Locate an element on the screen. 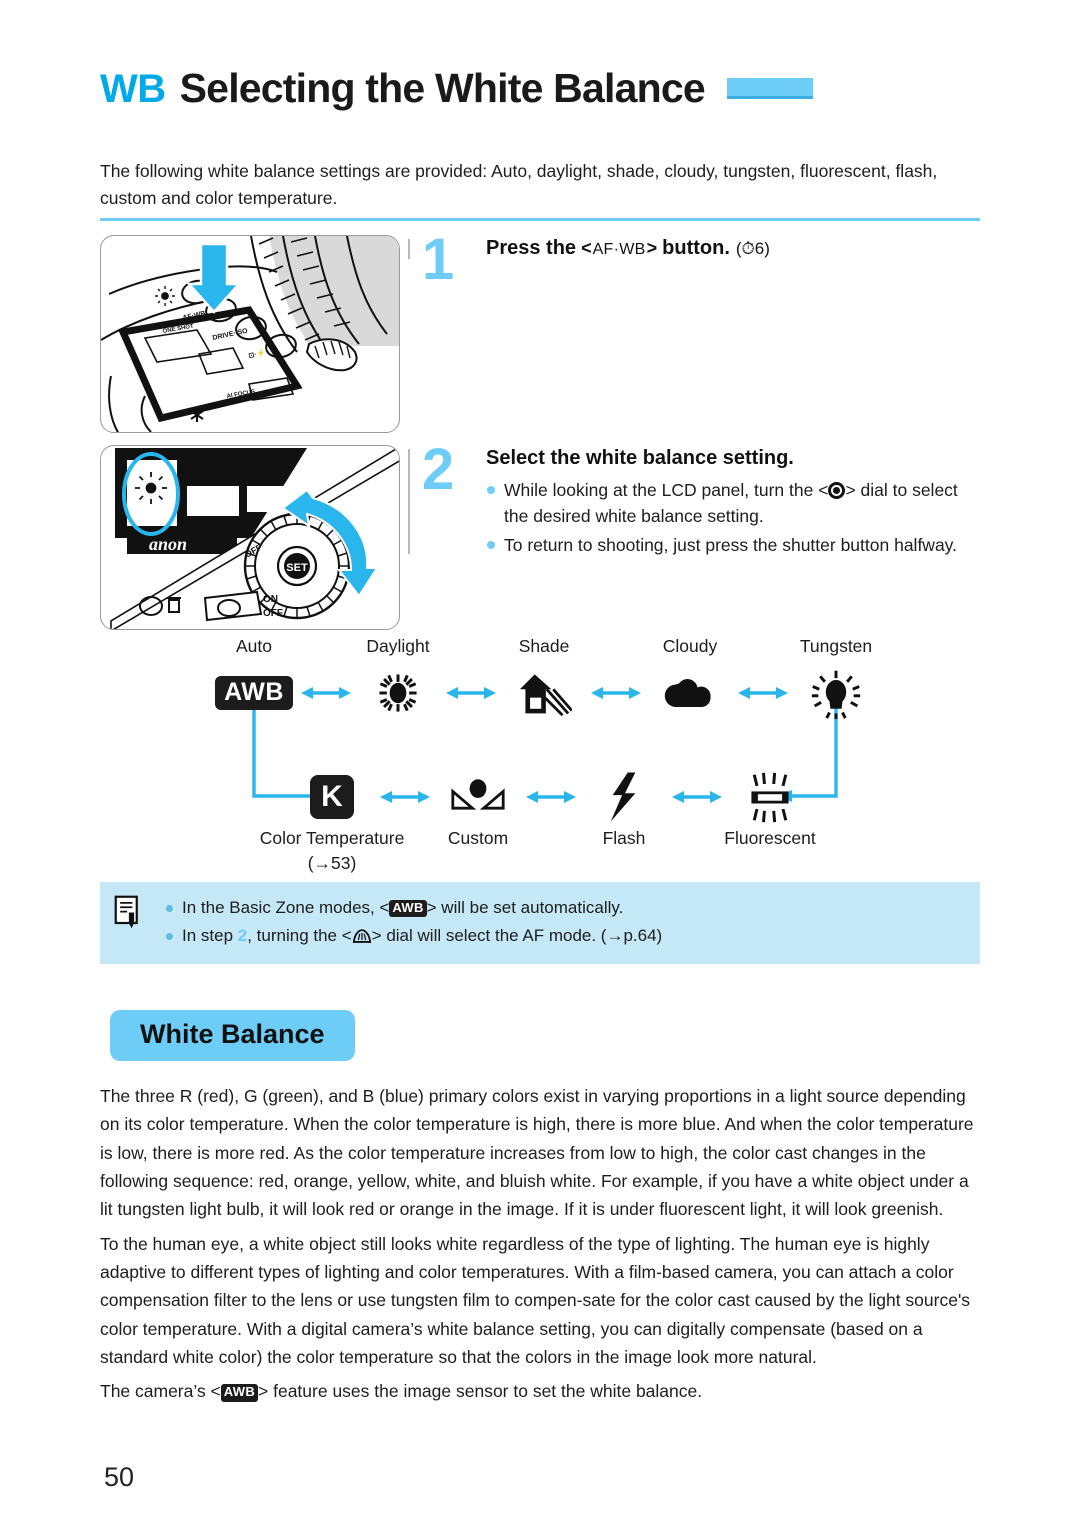  flow-label-daylight: Daylight is located at coordinates (398, 646).